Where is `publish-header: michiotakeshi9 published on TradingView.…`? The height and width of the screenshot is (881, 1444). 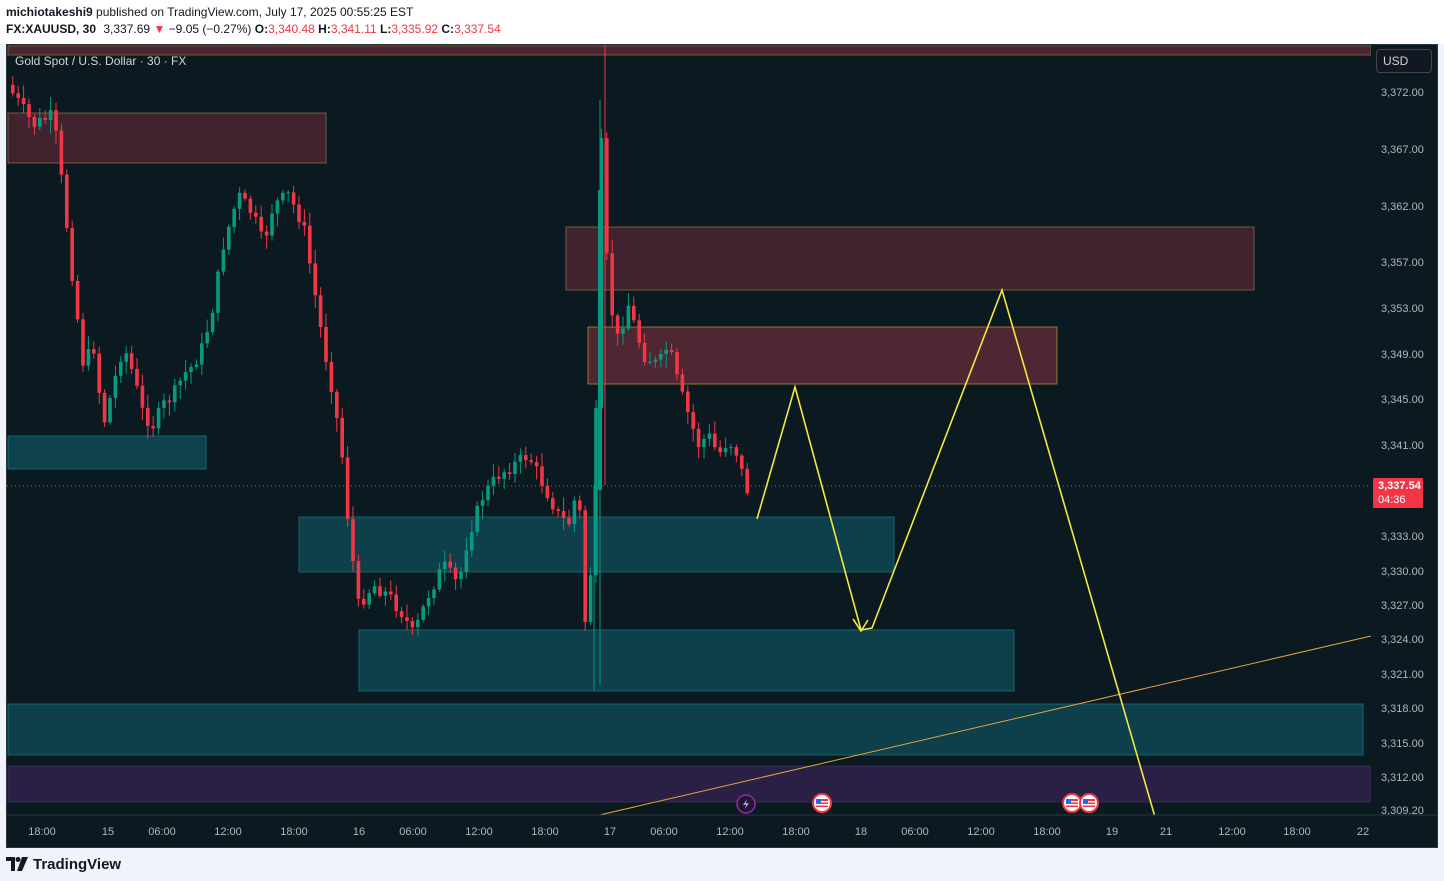 publish-header: michiotakeshi9 published on TradingView.… is located at coordinates (722, 22).